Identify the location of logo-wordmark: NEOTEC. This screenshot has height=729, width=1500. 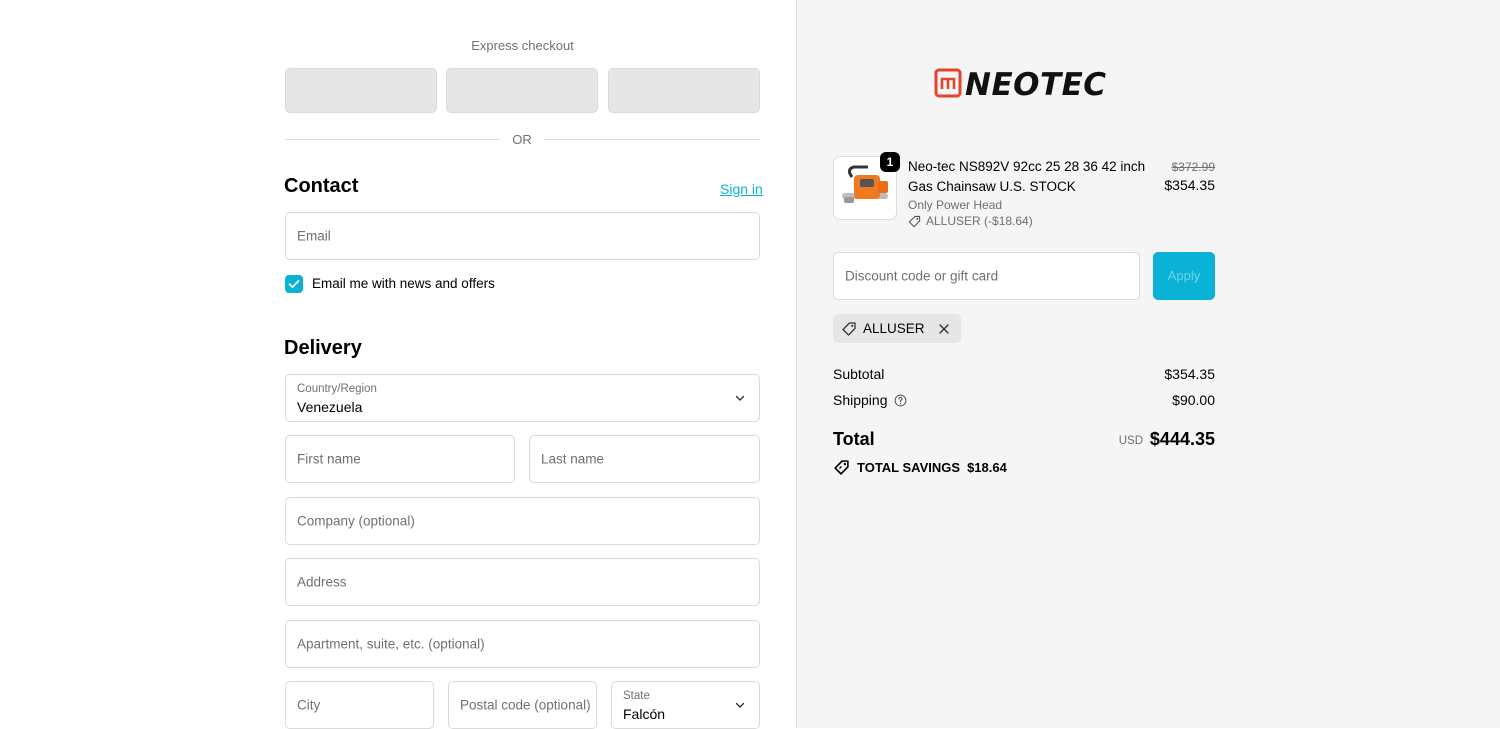
(1036, 83).